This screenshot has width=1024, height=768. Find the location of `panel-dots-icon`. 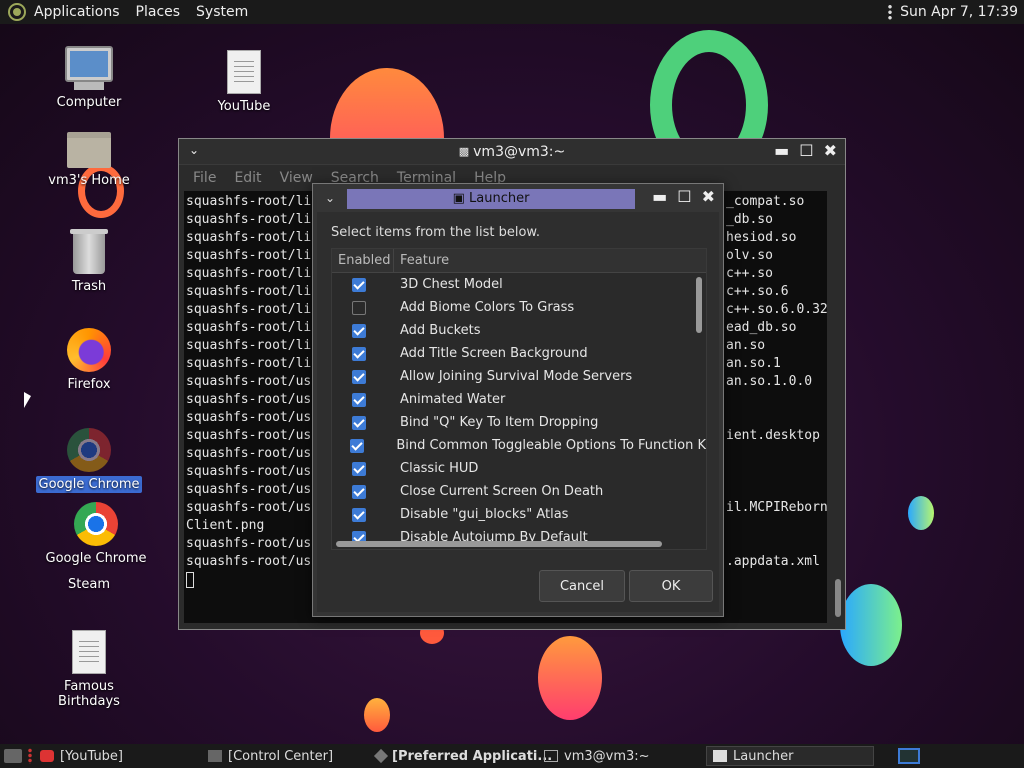

panel-dots-icon is located at coordinates (30, 756).